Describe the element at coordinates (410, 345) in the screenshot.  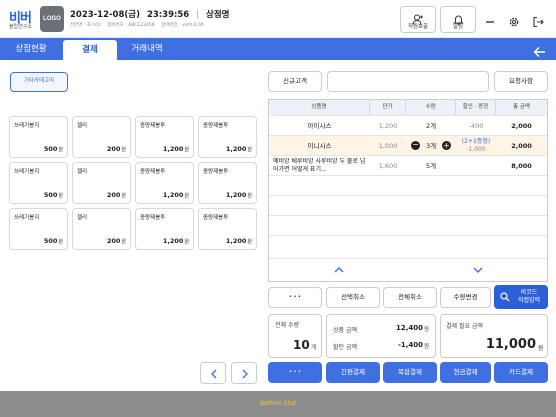
I see `discount-amount-value: -1,400` at that location.